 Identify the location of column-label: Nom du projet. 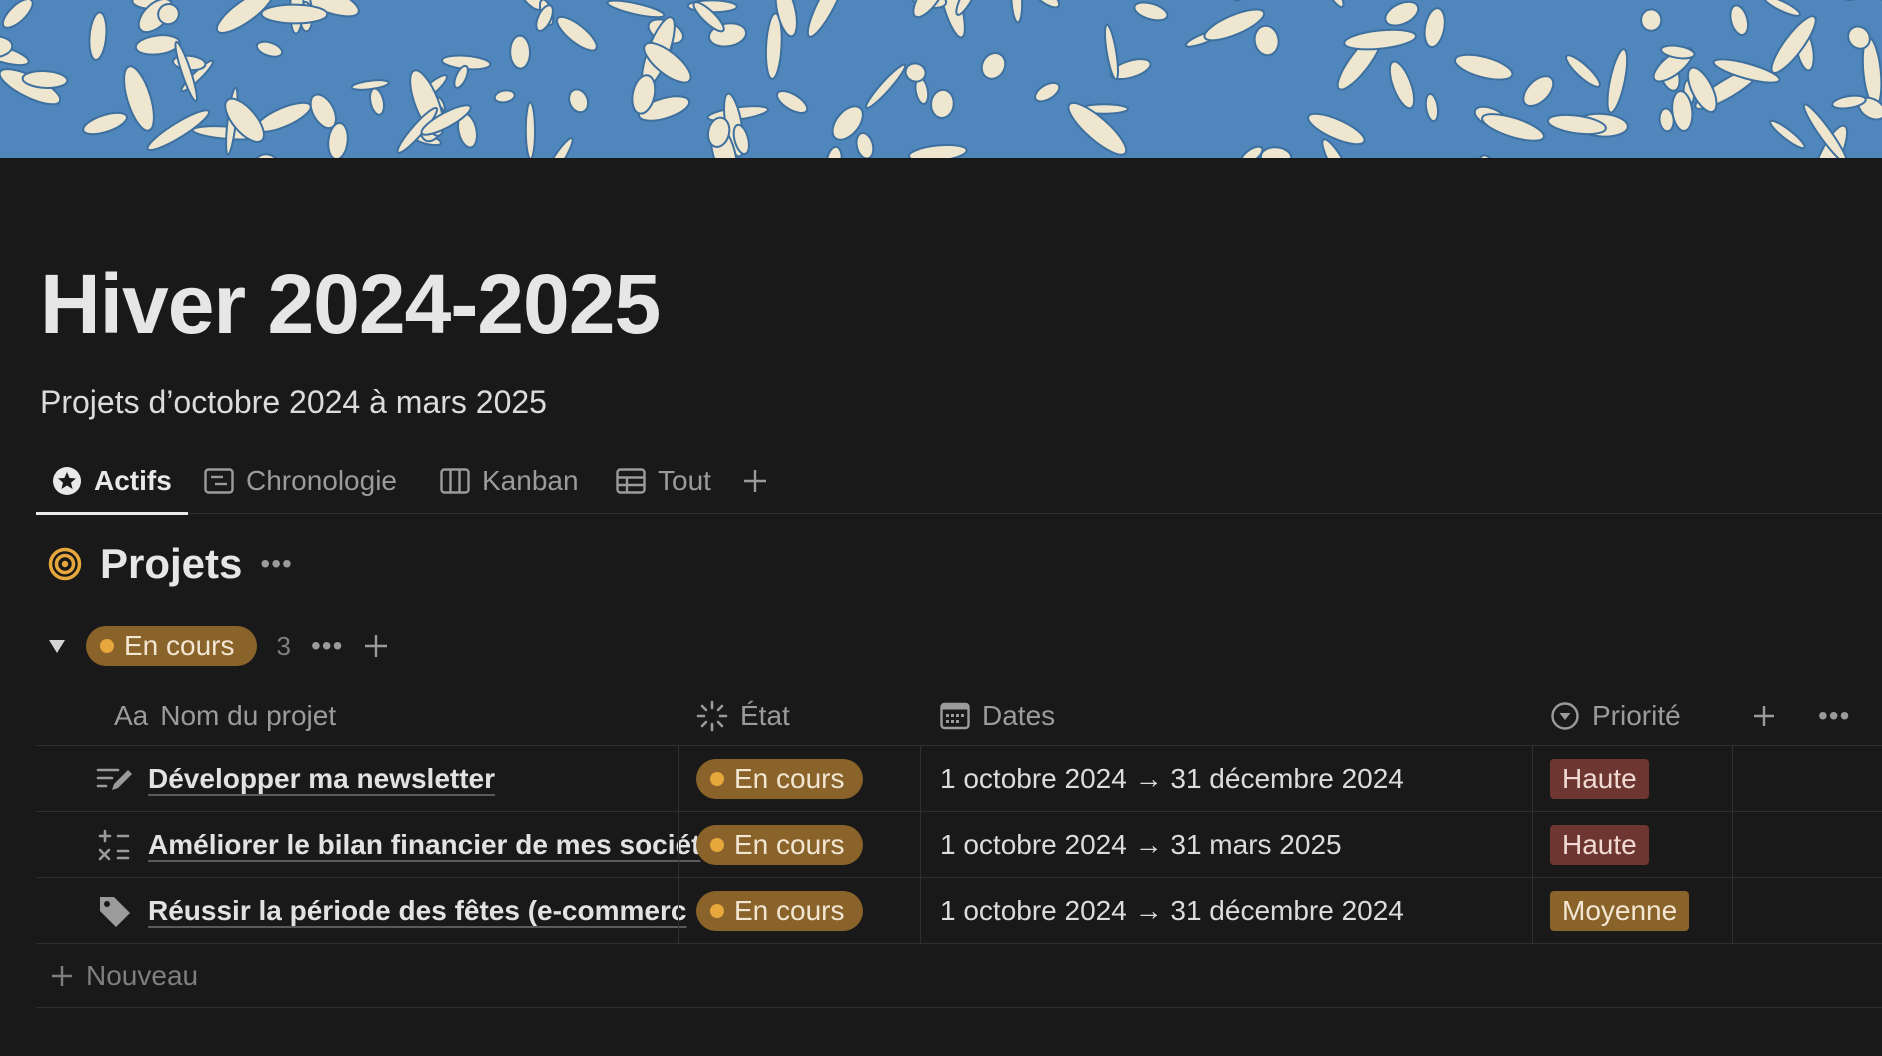
(248, 715).